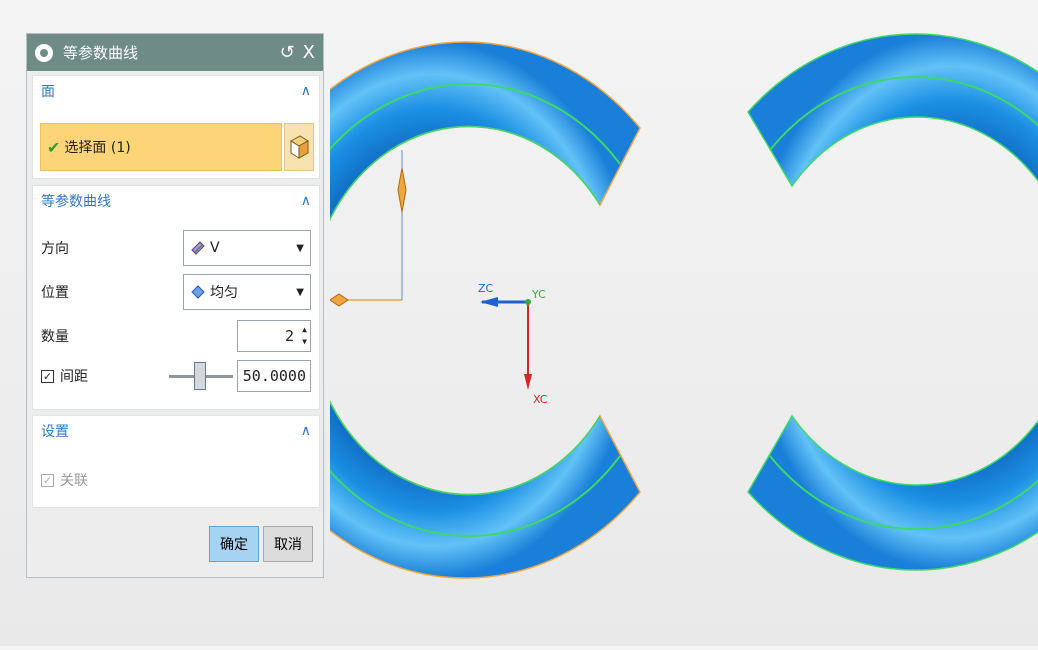 This screenshot has height=650, width=1038. Describe the element at coordinates (486, 288) in the screenshot. I see `axis-label-zc: ZC` at that location.